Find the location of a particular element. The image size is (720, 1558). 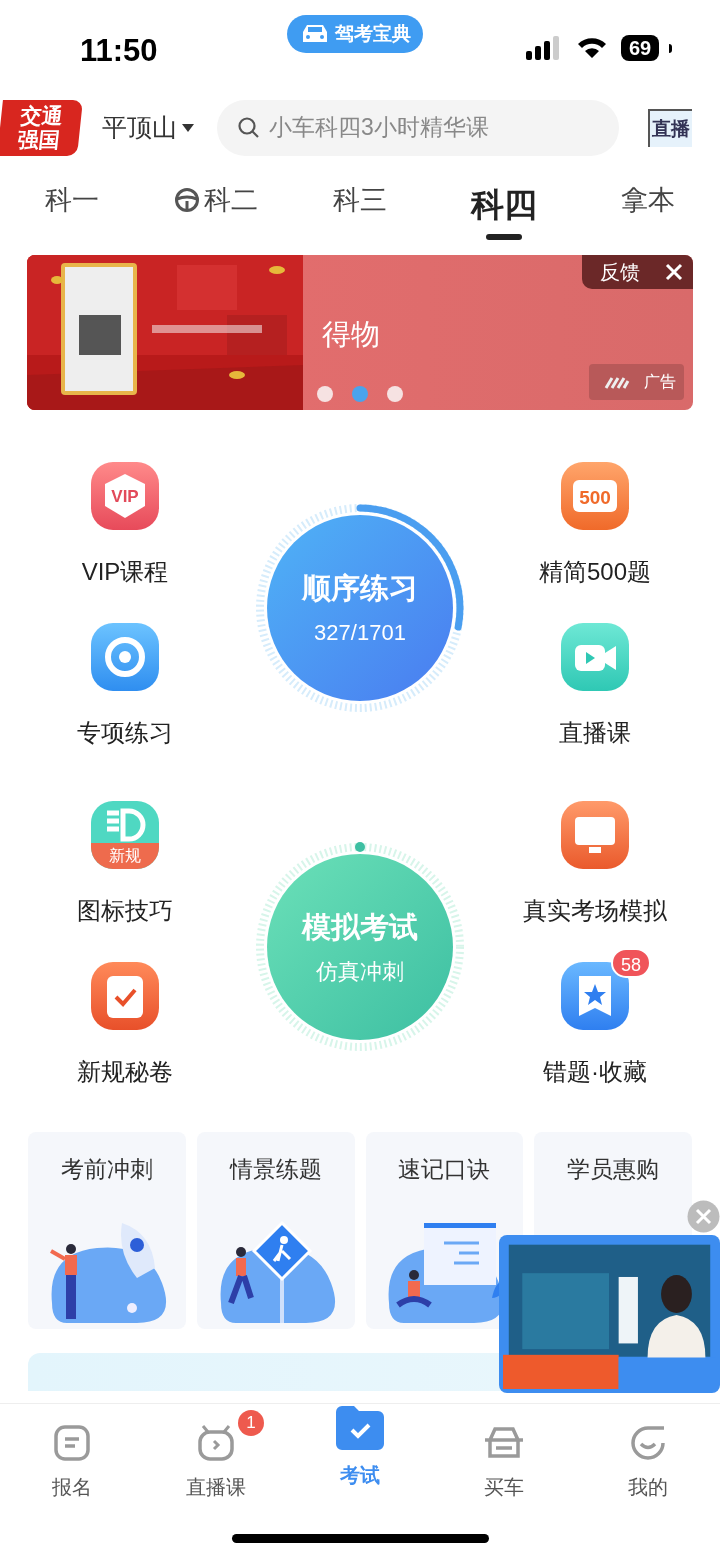

feedback-button: 反馈 is located at coordinates (637, 272).